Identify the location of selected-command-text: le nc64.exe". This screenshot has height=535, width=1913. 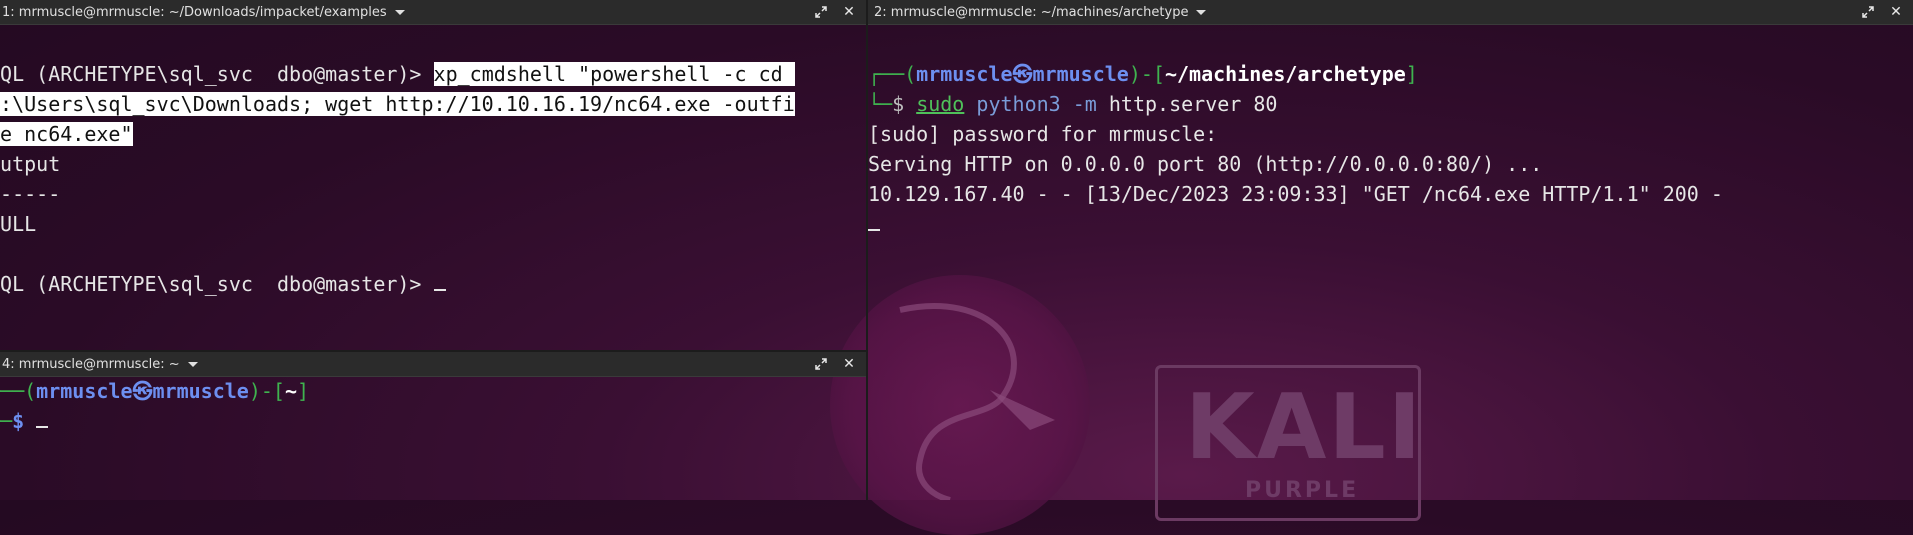
(66, 134).